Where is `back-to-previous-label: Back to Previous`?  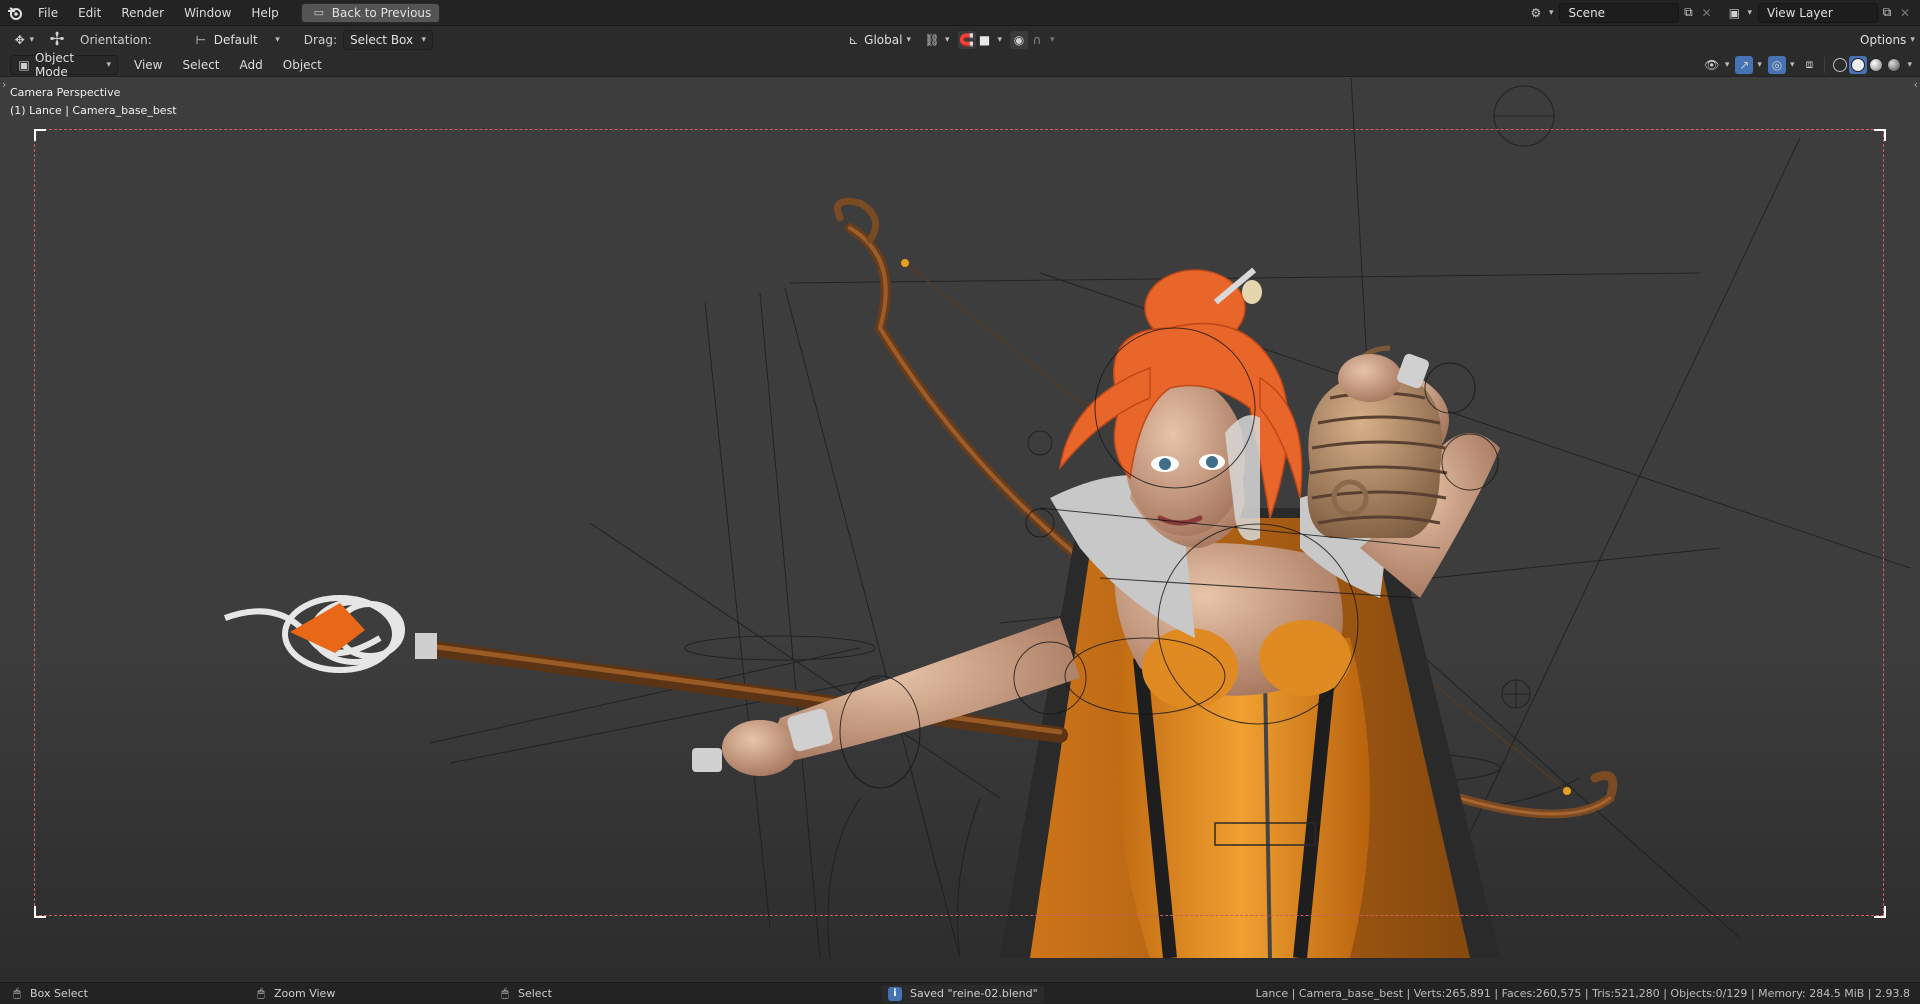
back-to-previous-label: Back to Previous is located at coordinates (381, 12).